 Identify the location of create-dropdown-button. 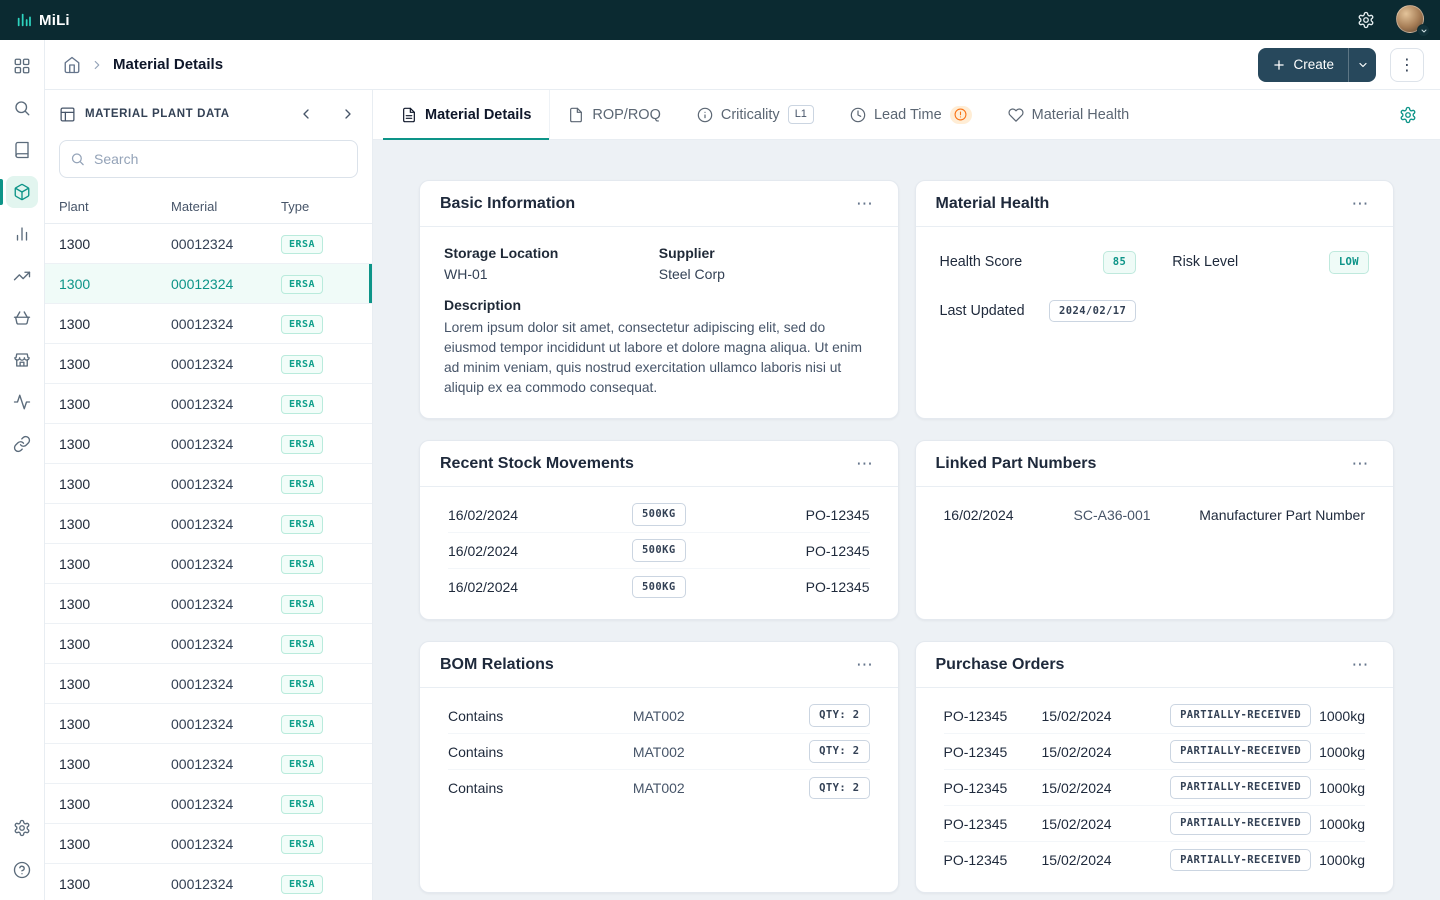
(1362, 64).